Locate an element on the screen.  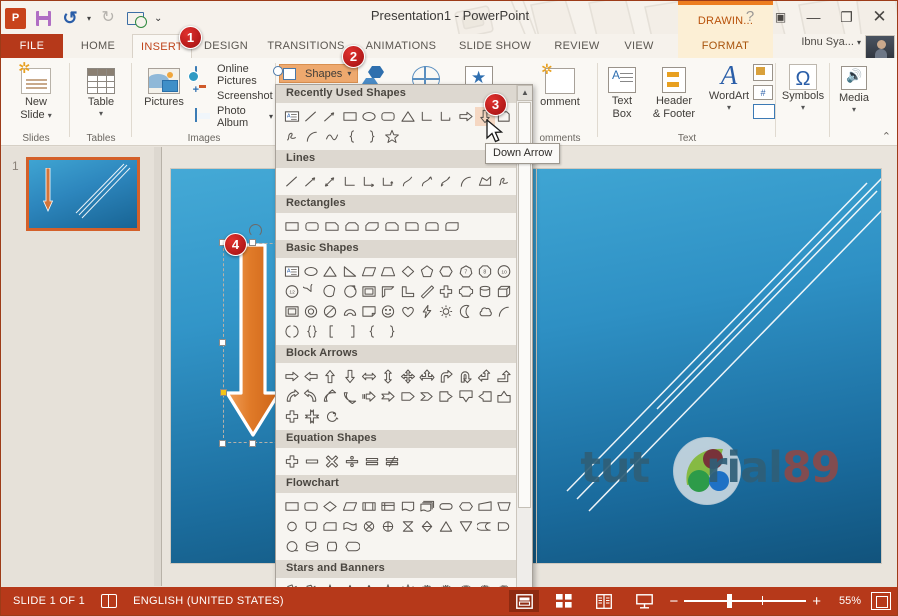
resize-handle-sw is located at coordinates (222, 443).